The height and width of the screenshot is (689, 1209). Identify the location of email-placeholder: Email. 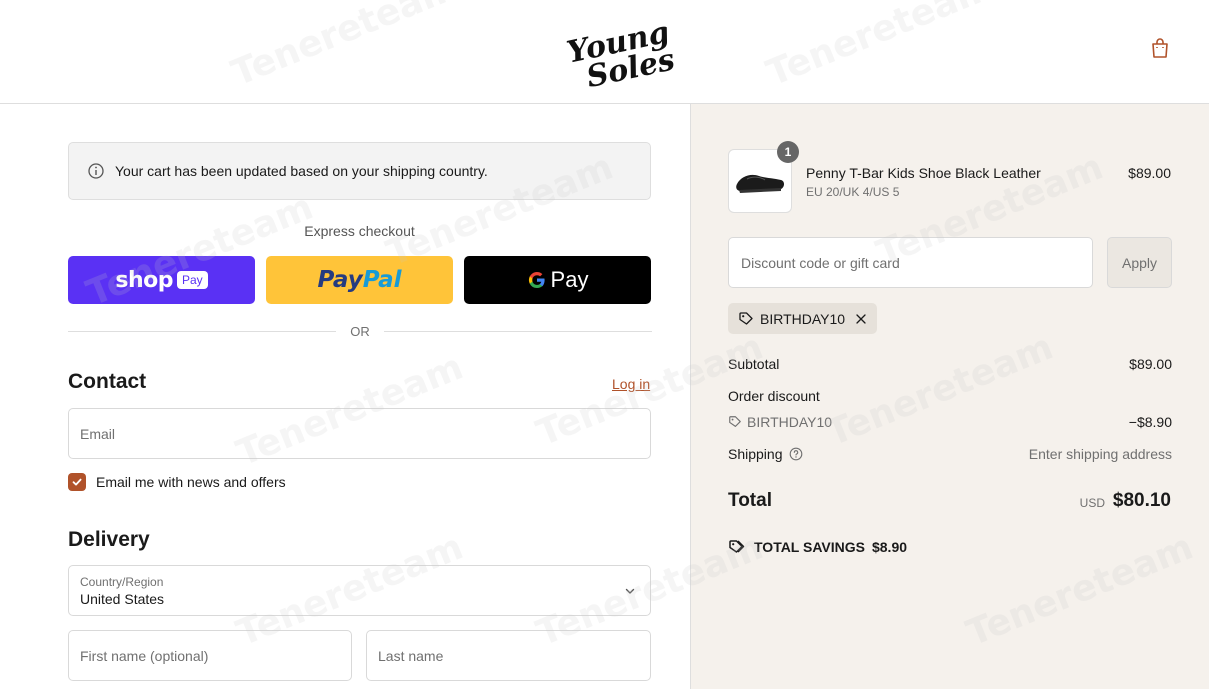
(98, 433).